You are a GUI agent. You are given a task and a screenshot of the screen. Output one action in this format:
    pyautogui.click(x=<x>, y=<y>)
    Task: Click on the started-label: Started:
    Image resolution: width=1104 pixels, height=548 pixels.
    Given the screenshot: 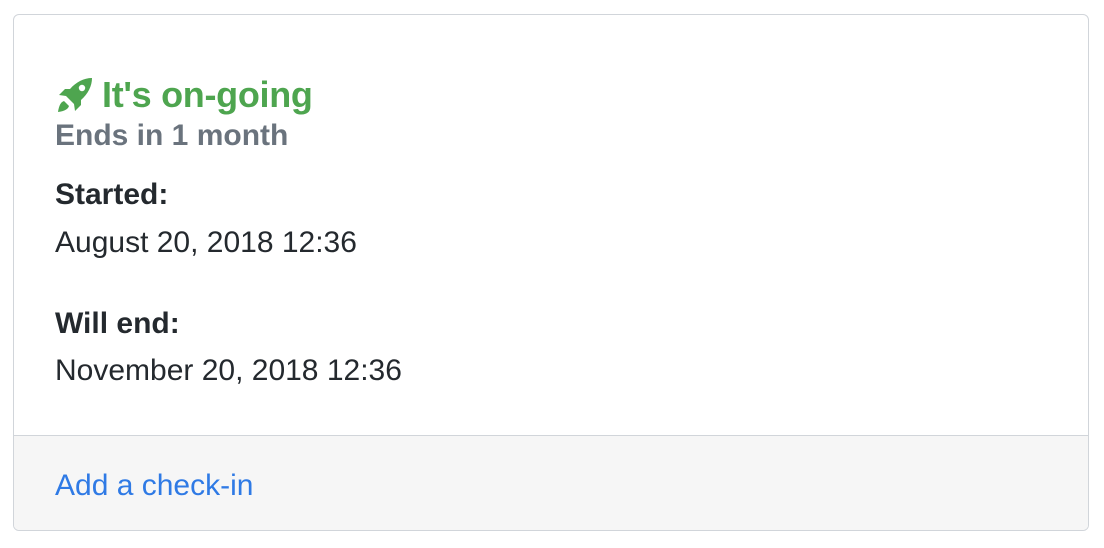 What is the action you would take?
    pyautogui.click(x=112, y=194)
    